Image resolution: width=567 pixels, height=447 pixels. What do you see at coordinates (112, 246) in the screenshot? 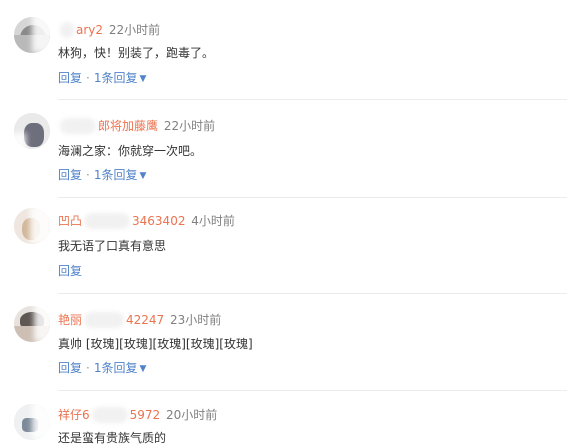
I see `comment-text: 我无语了口真有意思` at bounding box center [112, 246].